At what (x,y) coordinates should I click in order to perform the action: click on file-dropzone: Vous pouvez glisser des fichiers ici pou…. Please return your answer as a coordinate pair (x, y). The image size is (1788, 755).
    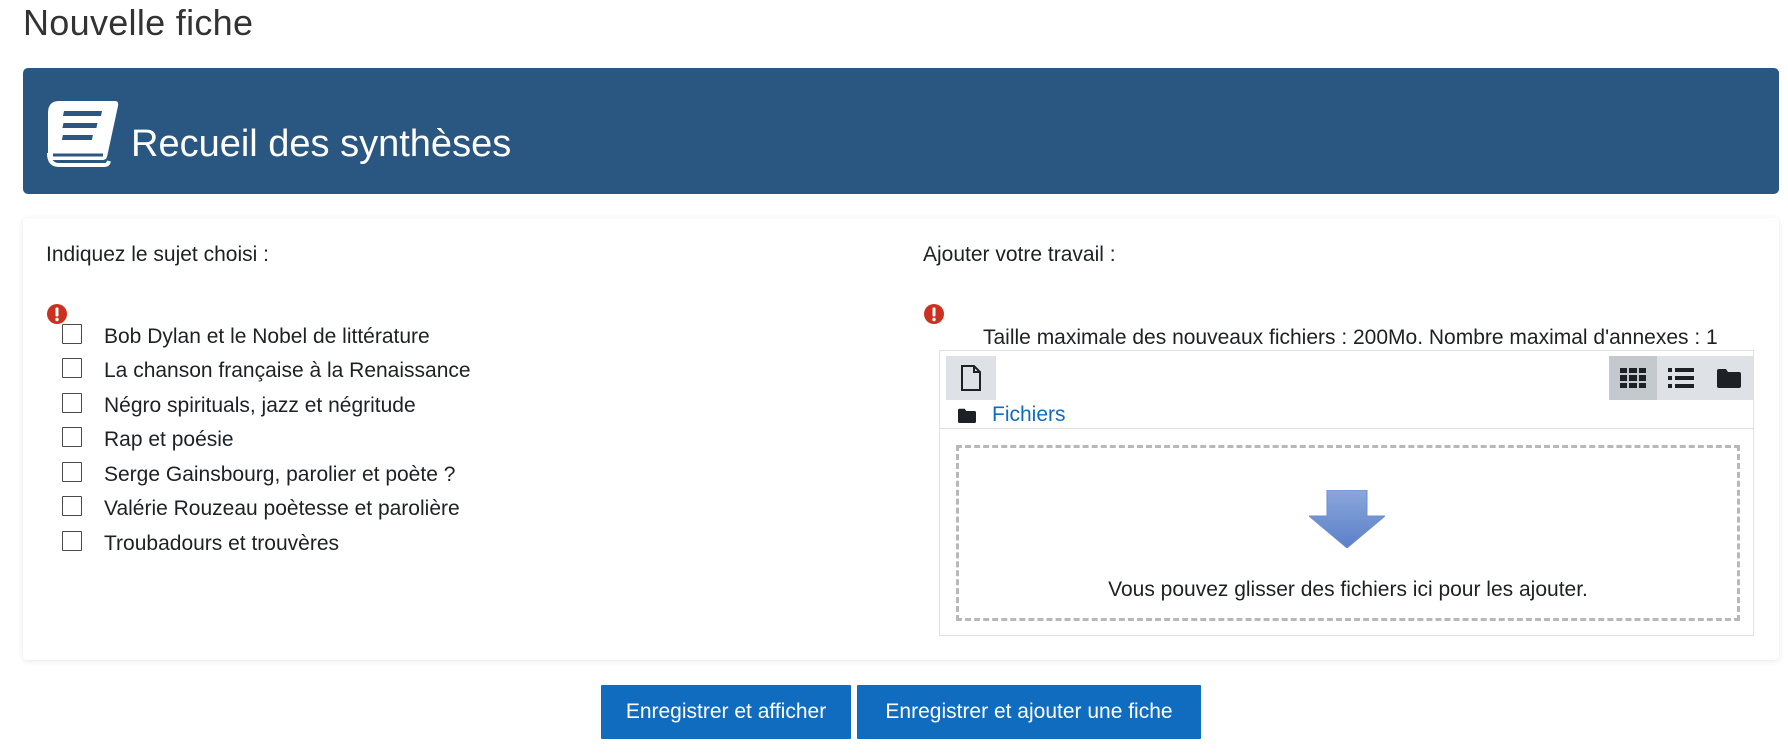
    Looking at the image, I should click on (1348, 533).